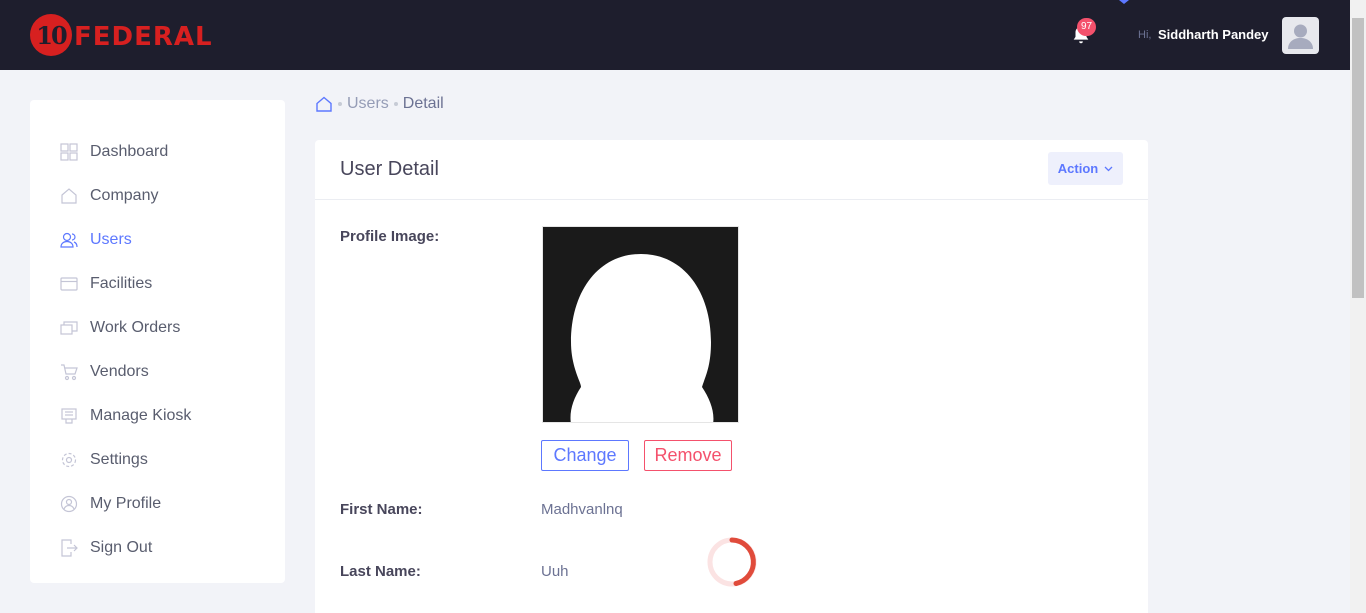  I want to click on kiosk-icon, so click(69, 416).